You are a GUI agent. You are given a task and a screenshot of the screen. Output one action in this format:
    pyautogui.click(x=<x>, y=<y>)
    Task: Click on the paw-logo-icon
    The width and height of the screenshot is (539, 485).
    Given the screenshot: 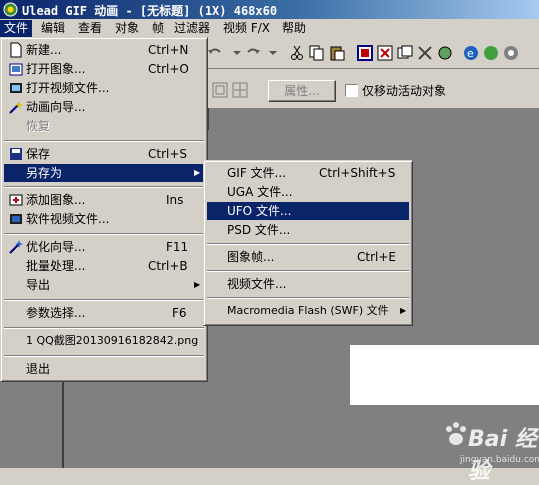 What is the action you would take?
    pyautogui.click(x=456, y=433)
    